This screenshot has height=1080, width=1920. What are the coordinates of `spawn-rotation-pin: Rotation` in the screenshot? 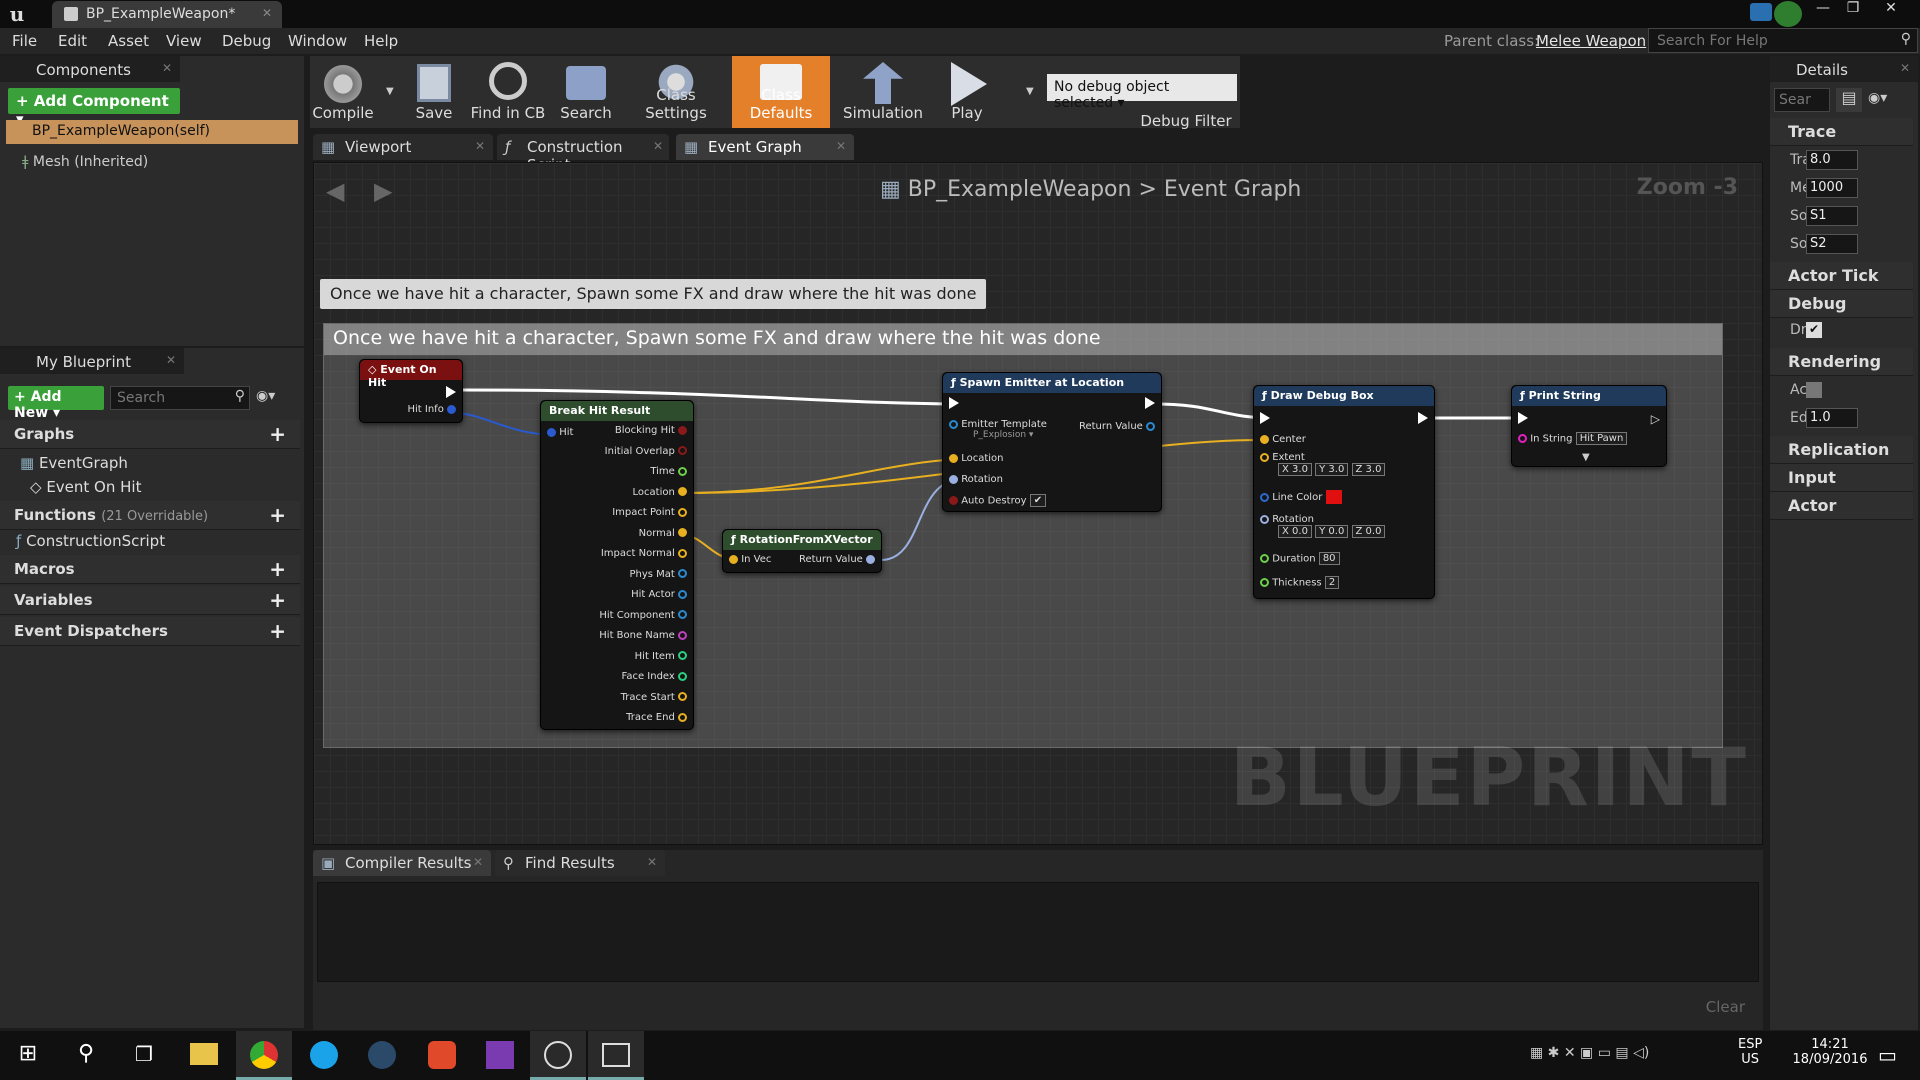 It's located at (976, 479).